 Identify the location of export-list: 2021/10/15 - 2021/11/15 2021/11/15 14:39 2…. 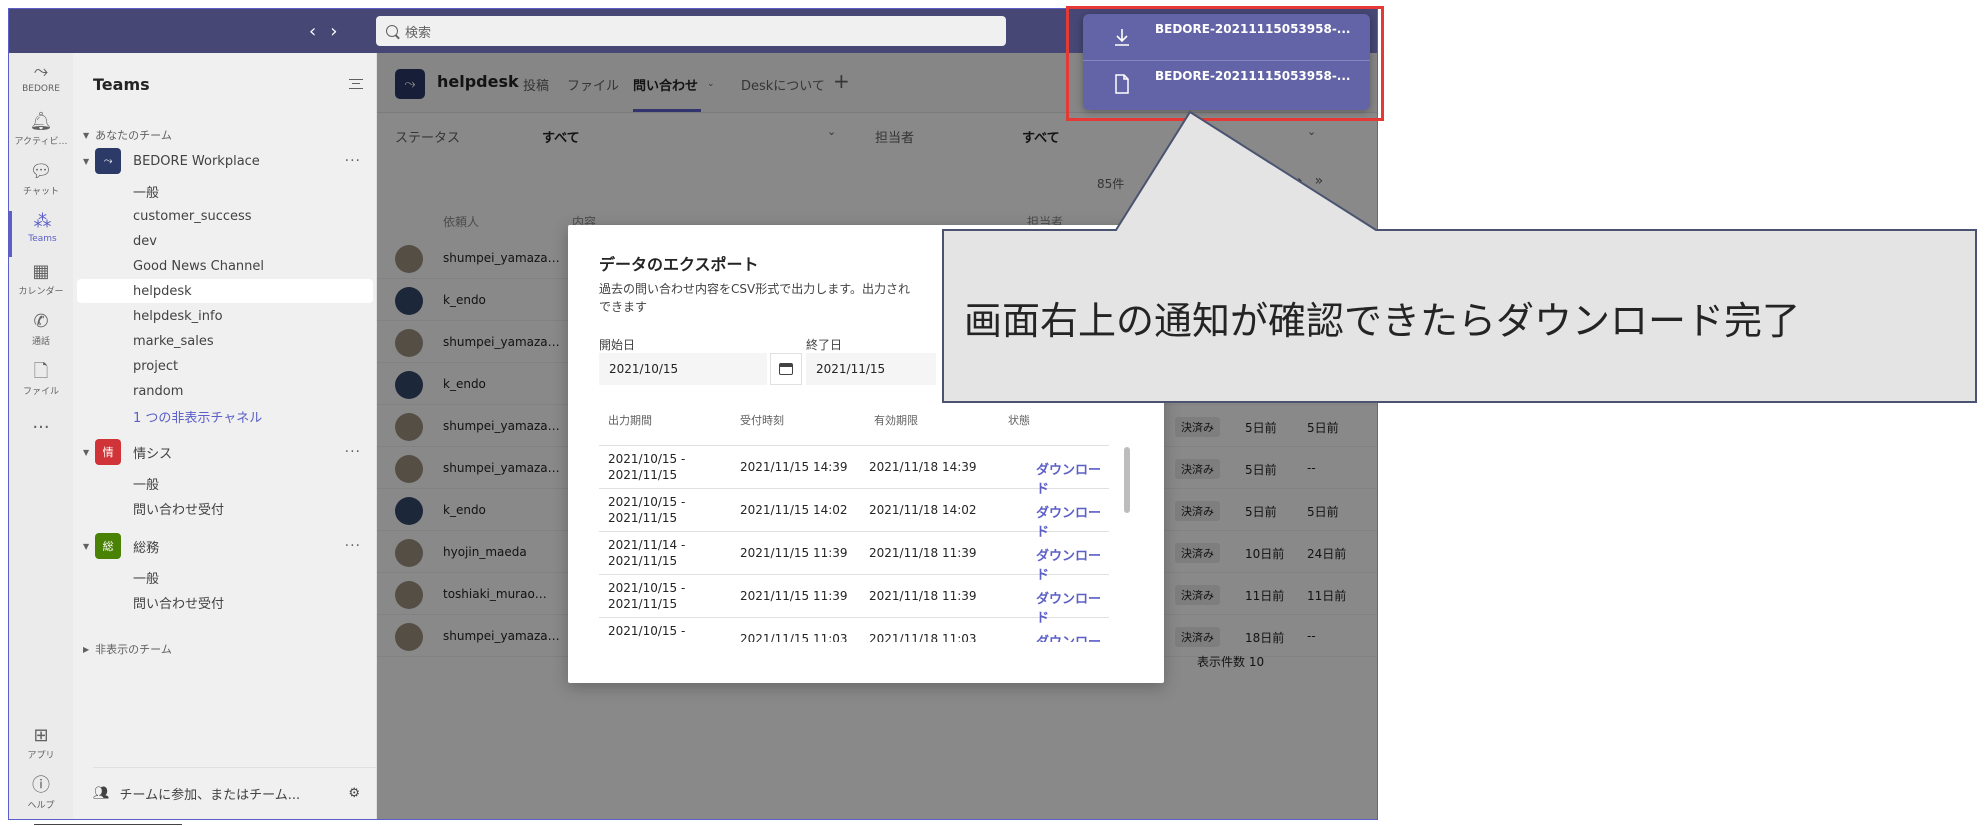
(854, 544).